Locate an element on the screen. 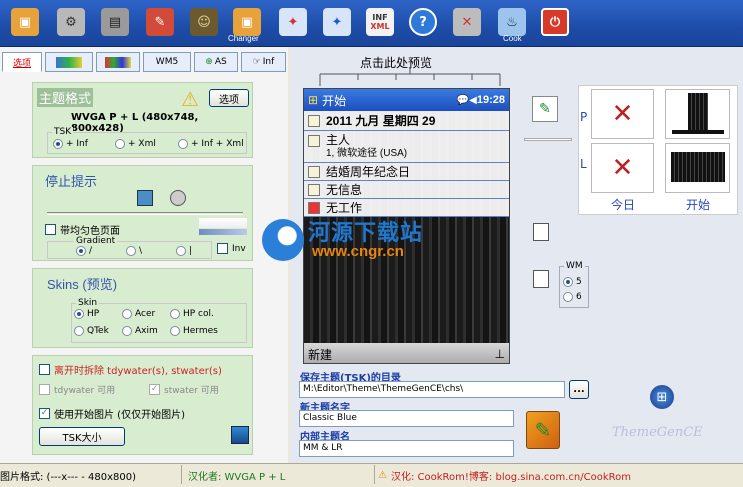 The height and width of the screenshot is (487, 743). internal-name-input: MM & LR is located at coordinates (406, 448).